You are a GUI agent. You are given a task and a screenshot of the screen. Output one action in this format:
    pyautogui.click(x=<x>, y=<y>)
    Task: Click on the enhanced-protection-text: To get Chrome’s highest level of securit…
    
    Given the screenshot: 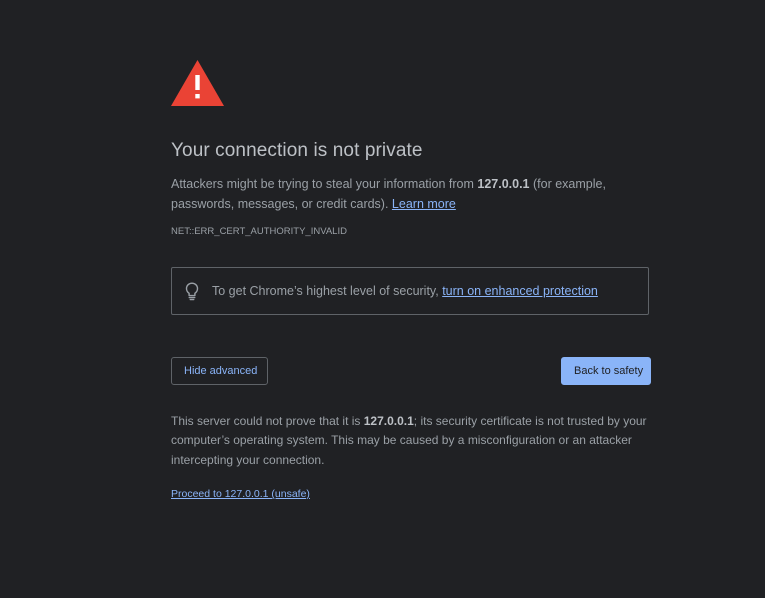 What is the action you would take?
    pyautogui.click(x=405, y=291)
    